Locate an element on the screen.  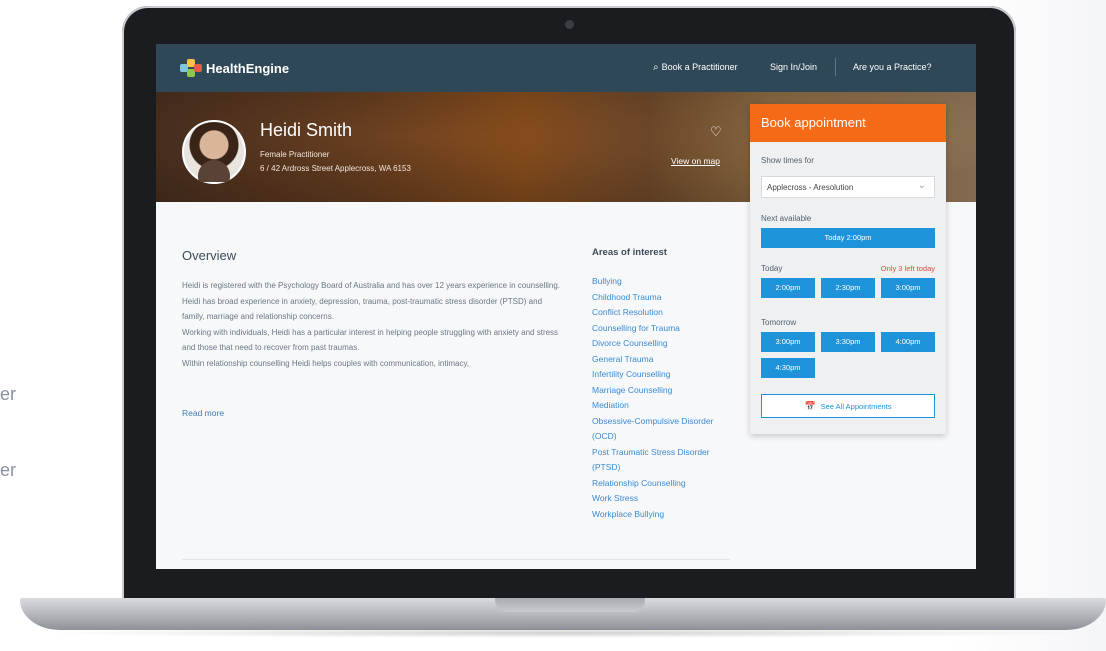
book-practitioner-link: ⌕ Book a Practitioner is located at coordinates (695, 67).